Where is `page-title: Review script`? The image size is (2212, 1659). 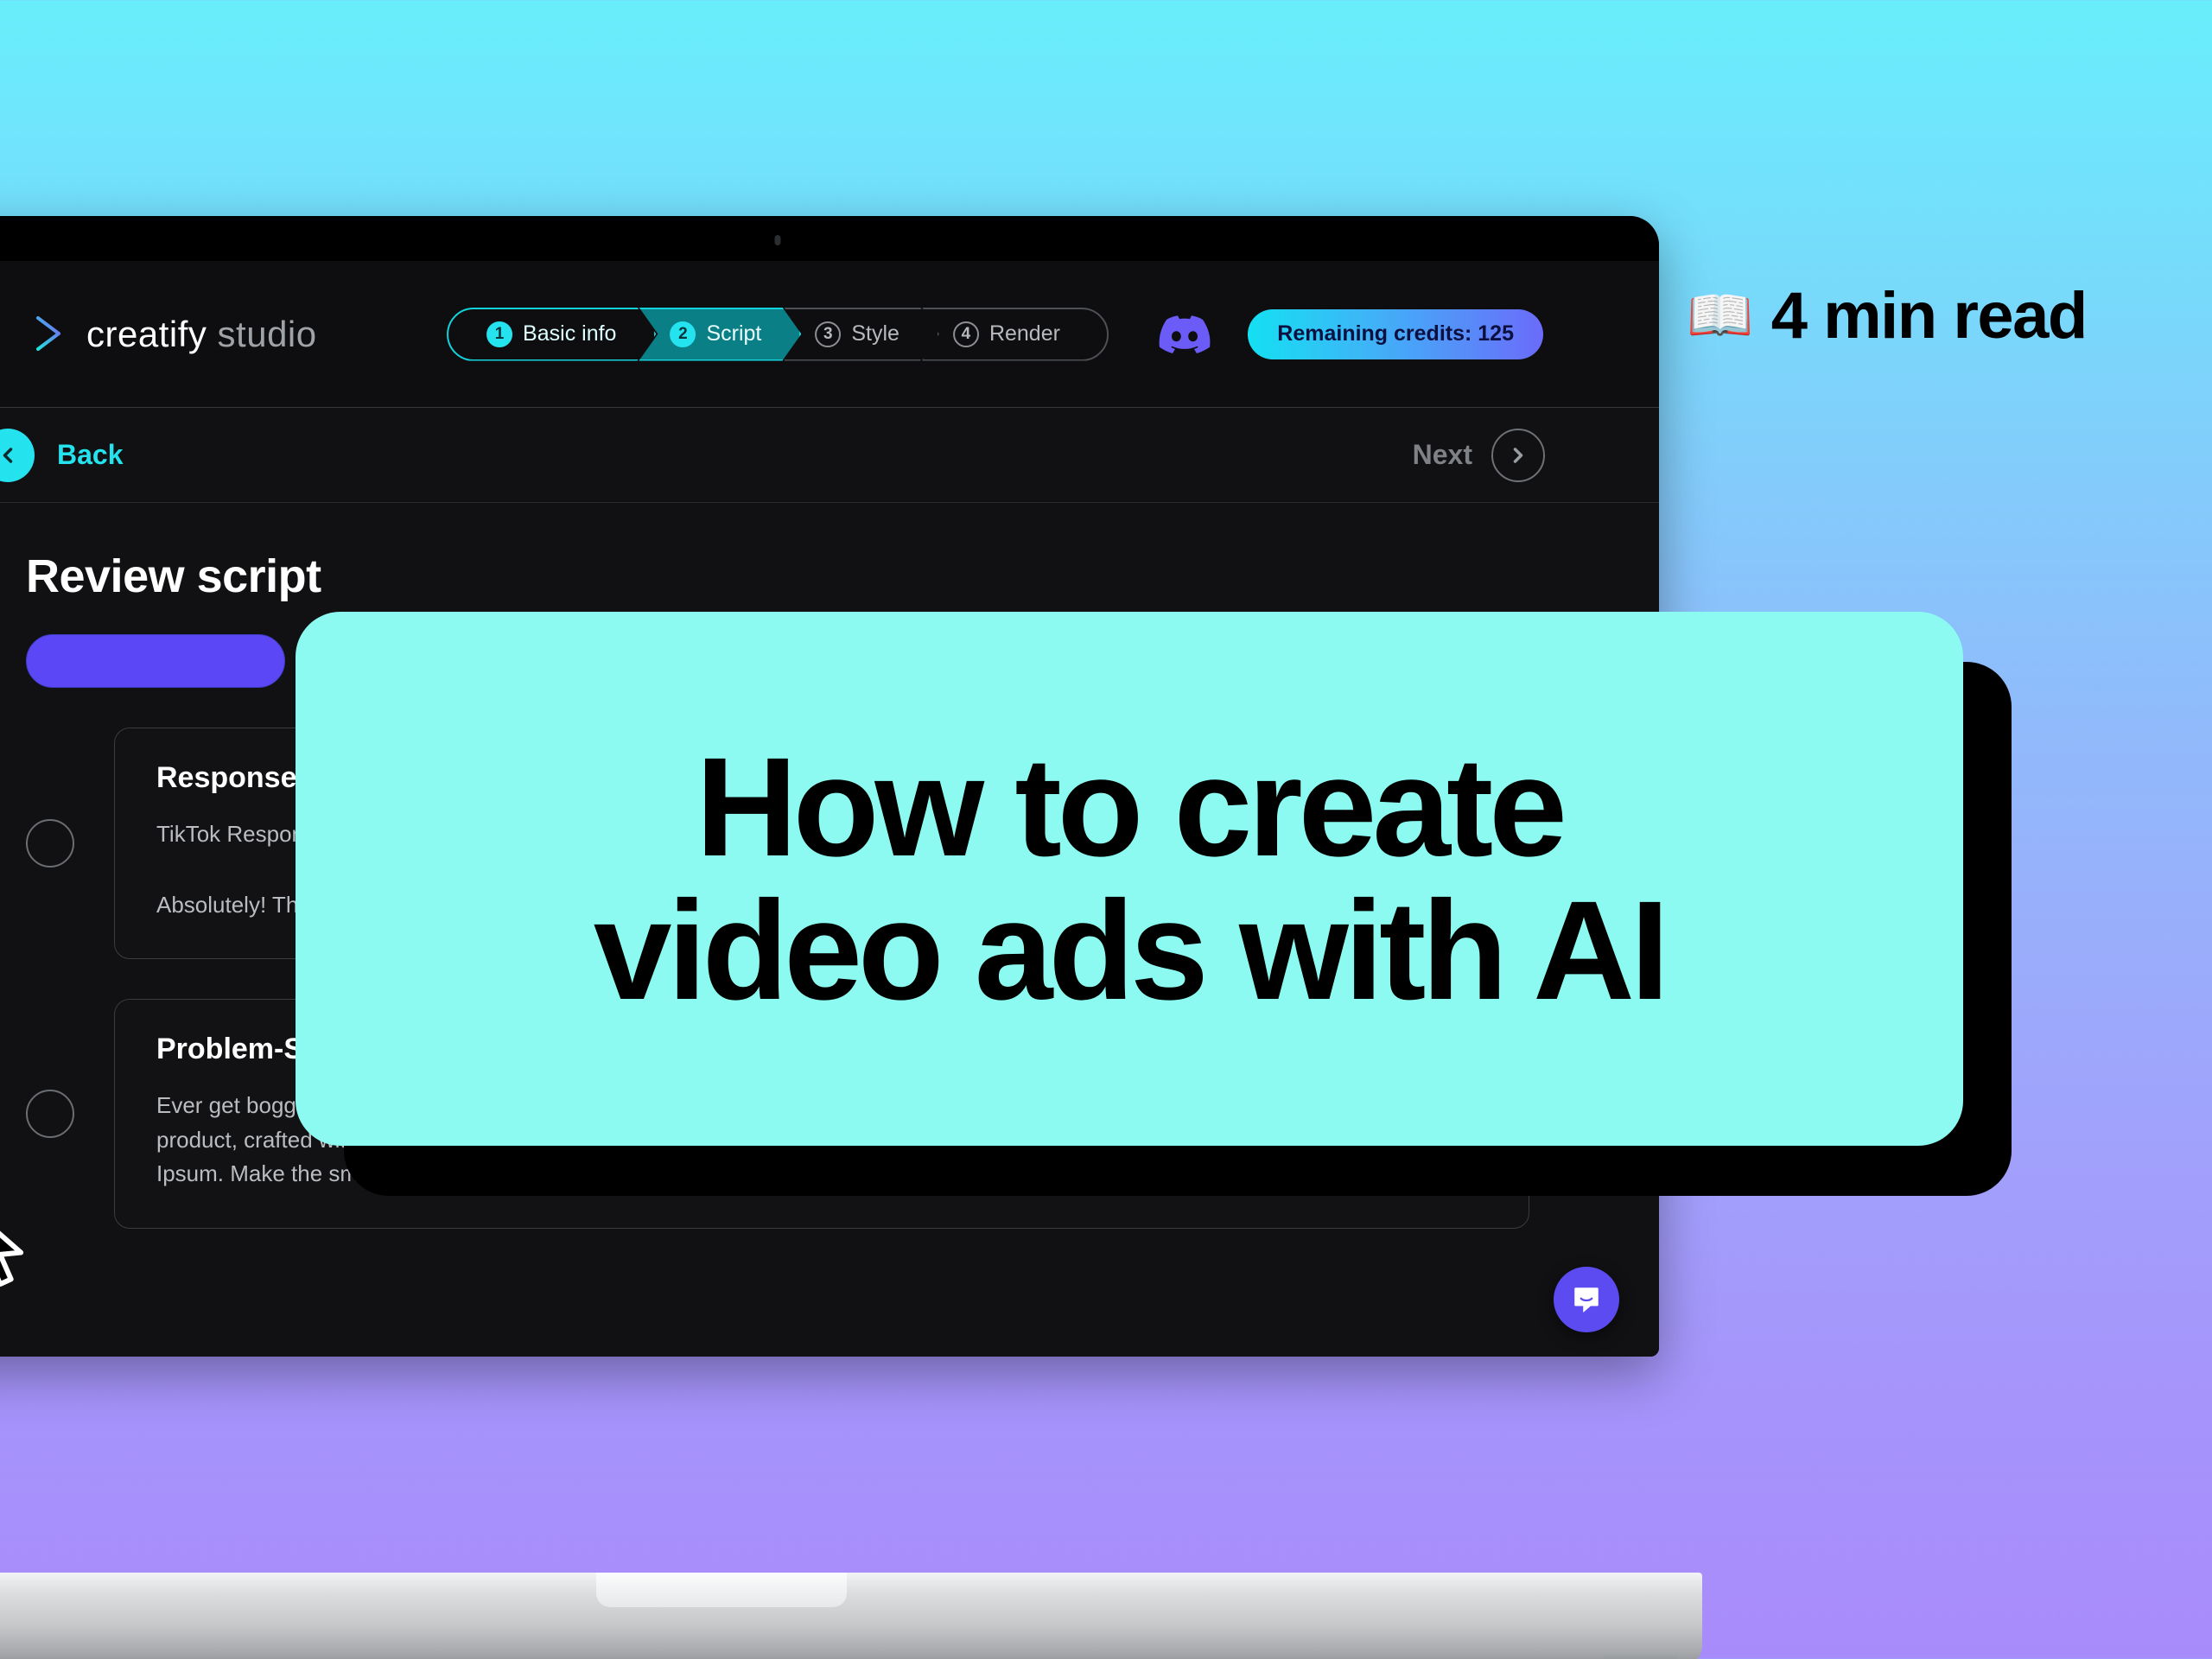
page-title: Review script is located at coordinates (173, 576).